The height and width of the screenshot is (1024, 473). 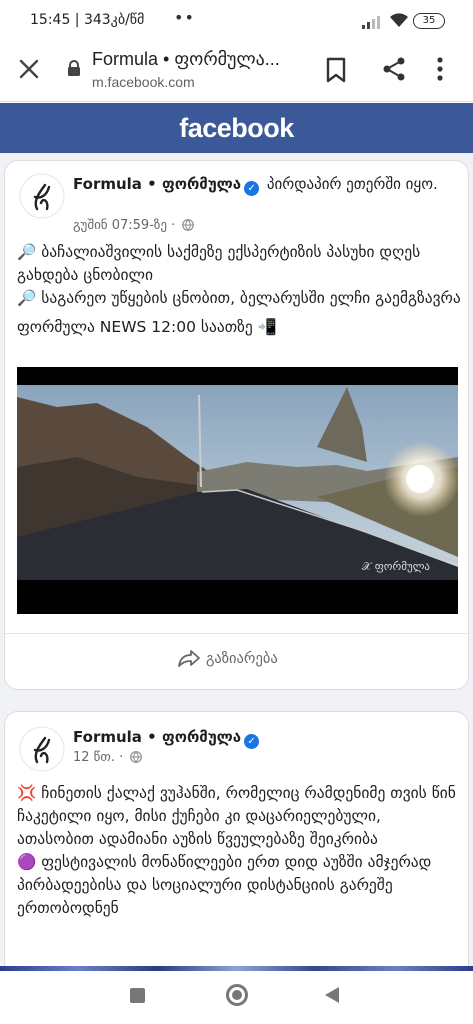 What do you see at coordinates (87, 20) in the screenshot?
I see `status-time: 15:45 | 343კბ/წმ` at bounding box center [87, 20].